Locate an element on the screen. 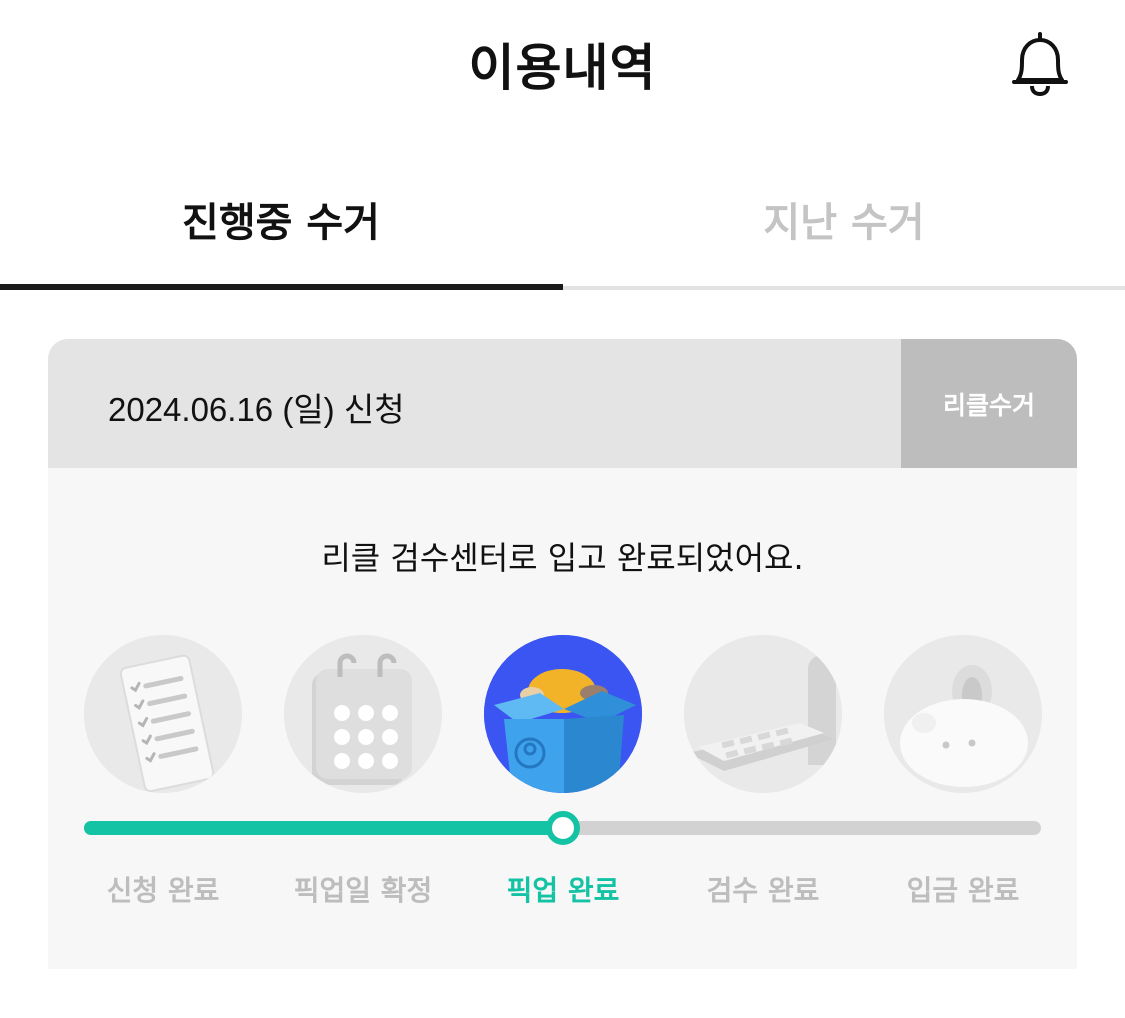  tab-active-indicator is located at coordinates (281, 287).